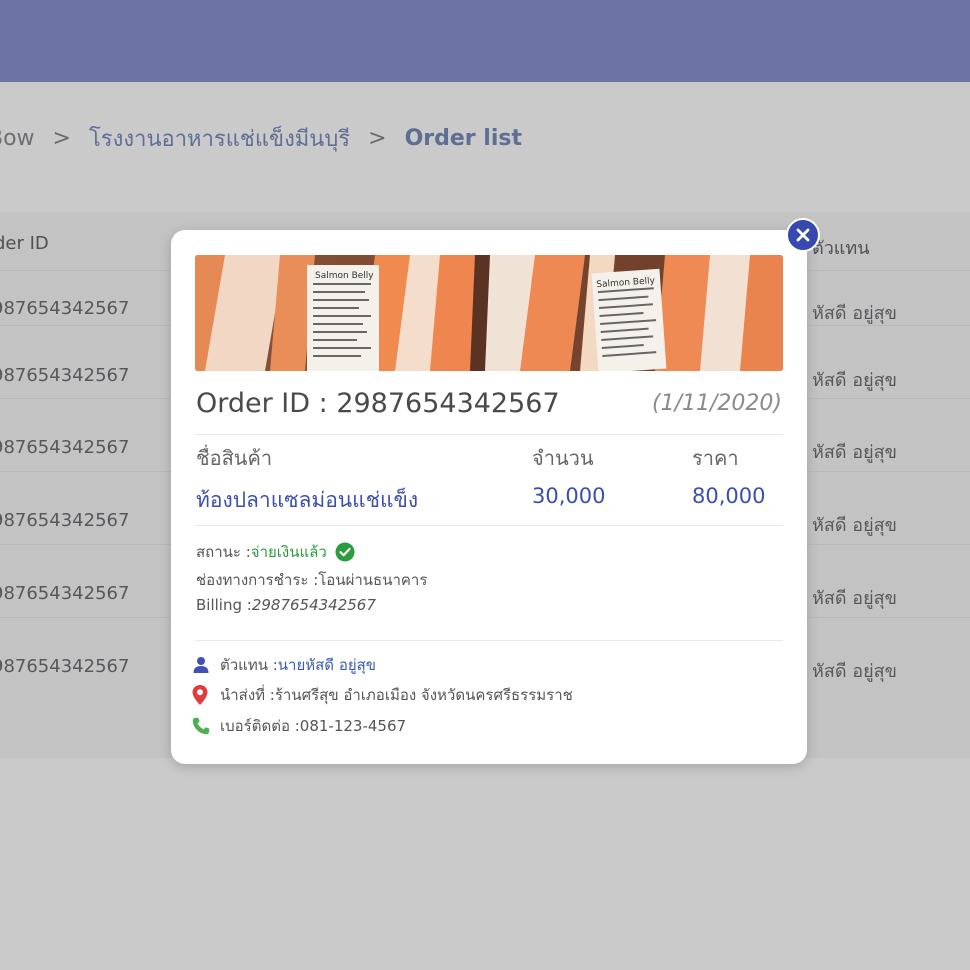 Image resolution: width=970 pixels, height=970 pixels. I want to click on user-icon, so click(203, 665).